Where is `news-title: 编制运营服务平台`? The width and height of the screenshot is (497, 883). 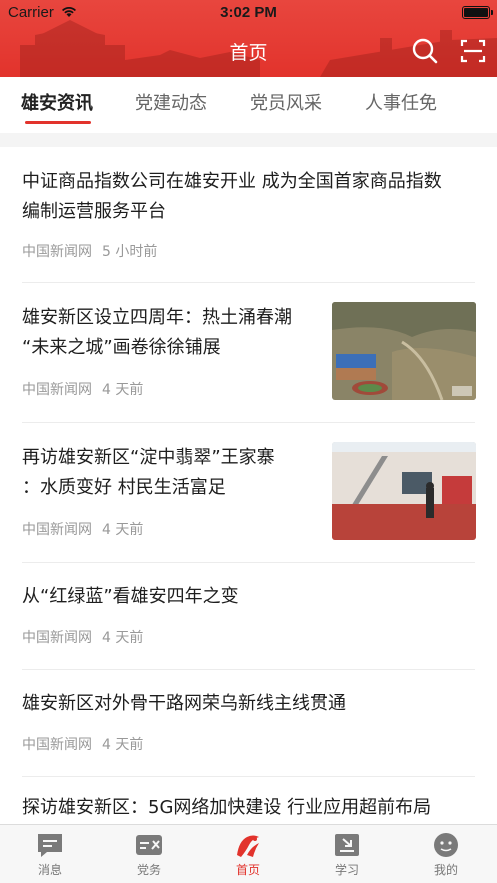
news-title: 编制运营服务平台 is located at coordinates (94, 211).